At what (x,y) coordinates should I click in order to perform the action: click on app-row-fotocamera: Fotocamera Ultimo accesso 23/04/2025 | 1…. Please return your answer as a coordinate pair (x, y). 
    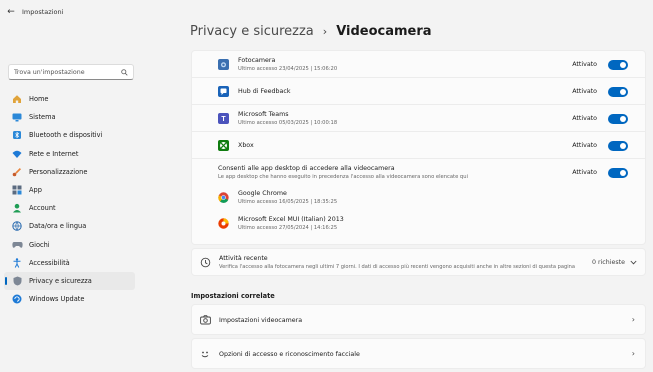
    Looking at the image, I should click on (418, 64).